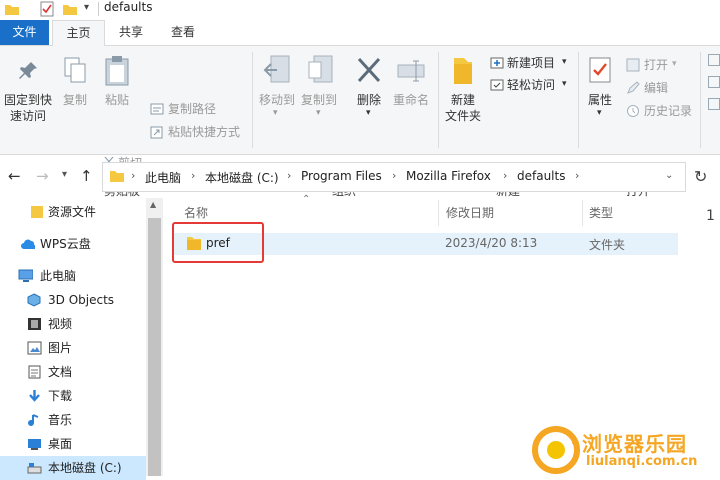 The image size is (720, 480). Describe the element at coordinates (714, 104) in the screenshot. I see `invert-selection-icon` at that location.